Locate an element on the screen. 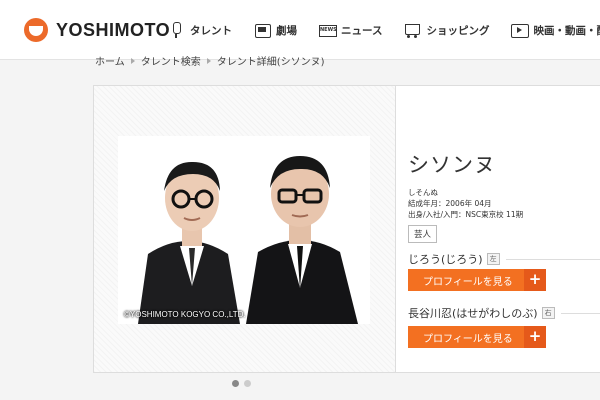  logo-text: YOSHIMOTO is located at coordinates (113, 29).